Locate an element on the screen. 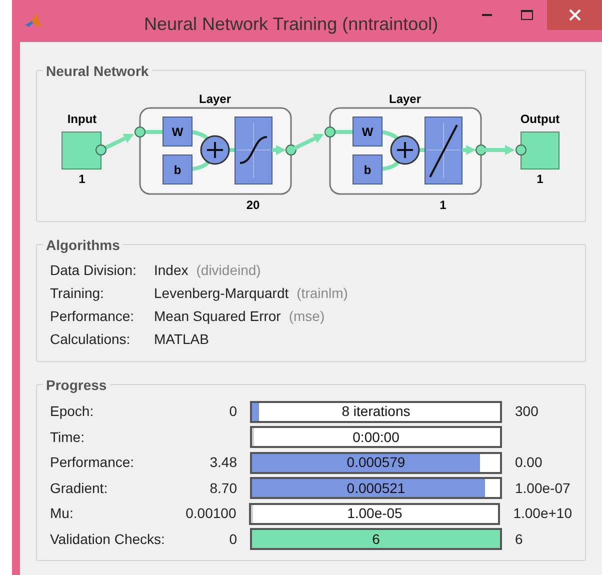 The width and height of the screenshot is (602, 575). input-box is located at coordinates (82, 151).